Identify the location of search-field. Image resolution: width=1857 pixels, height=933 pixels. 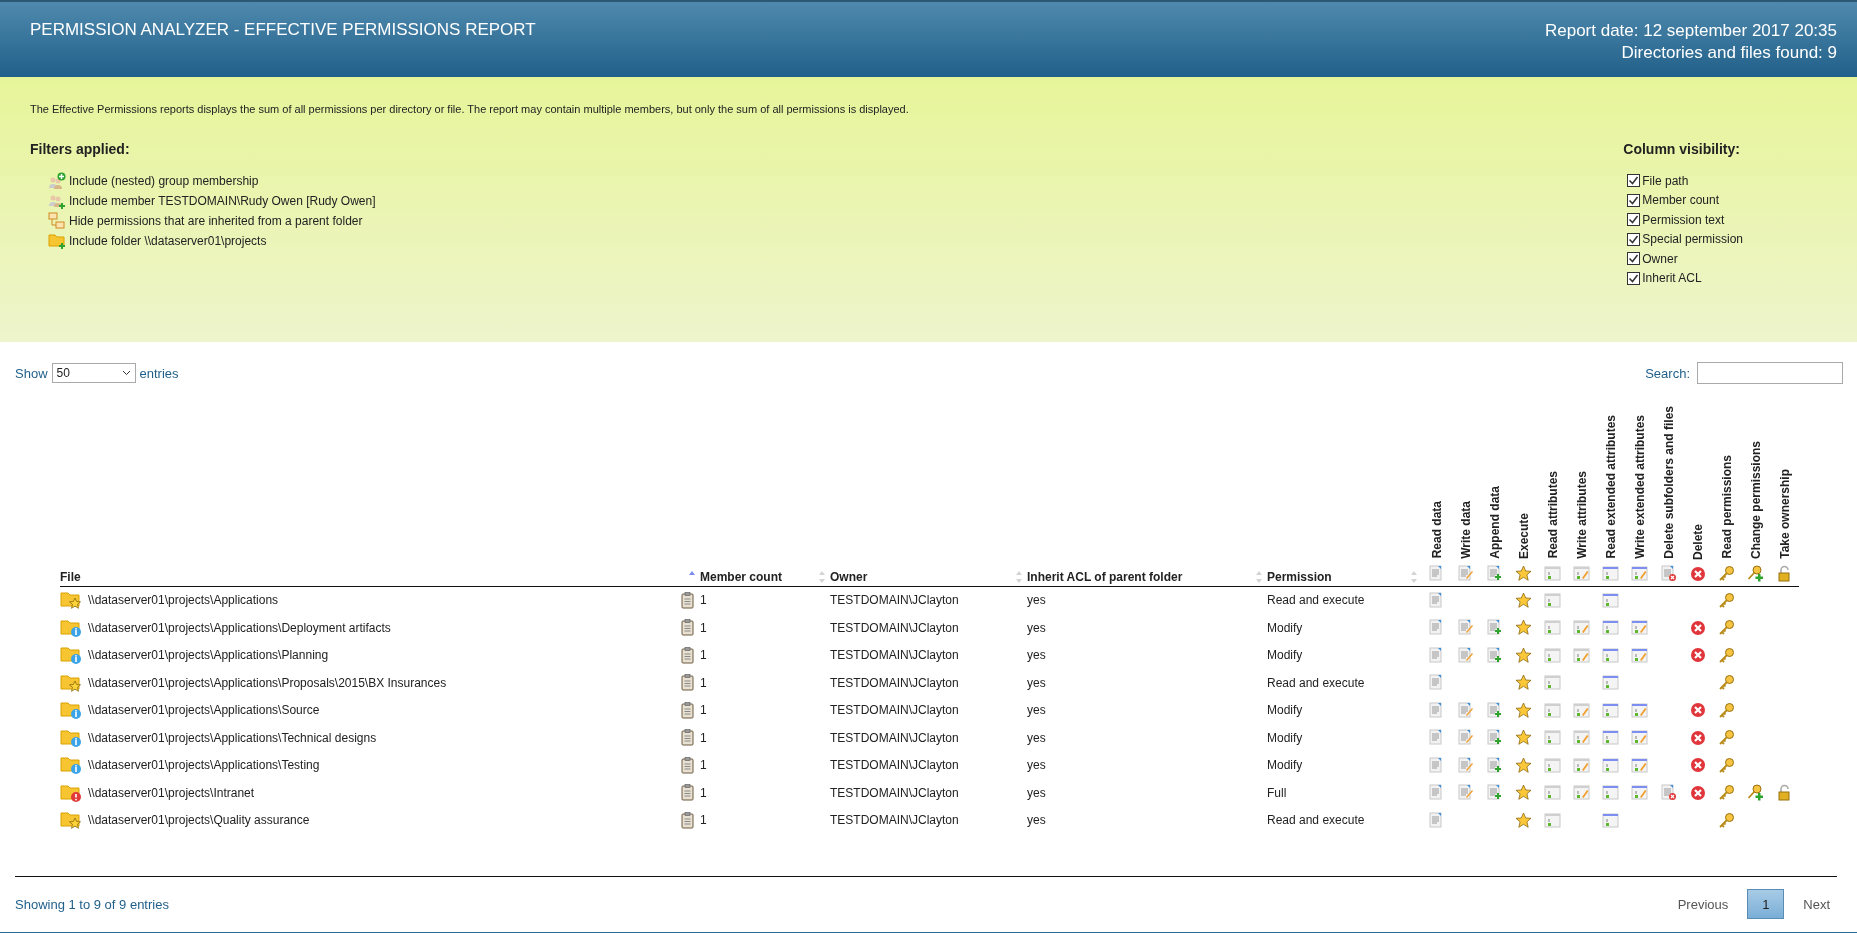
(1770, 373).